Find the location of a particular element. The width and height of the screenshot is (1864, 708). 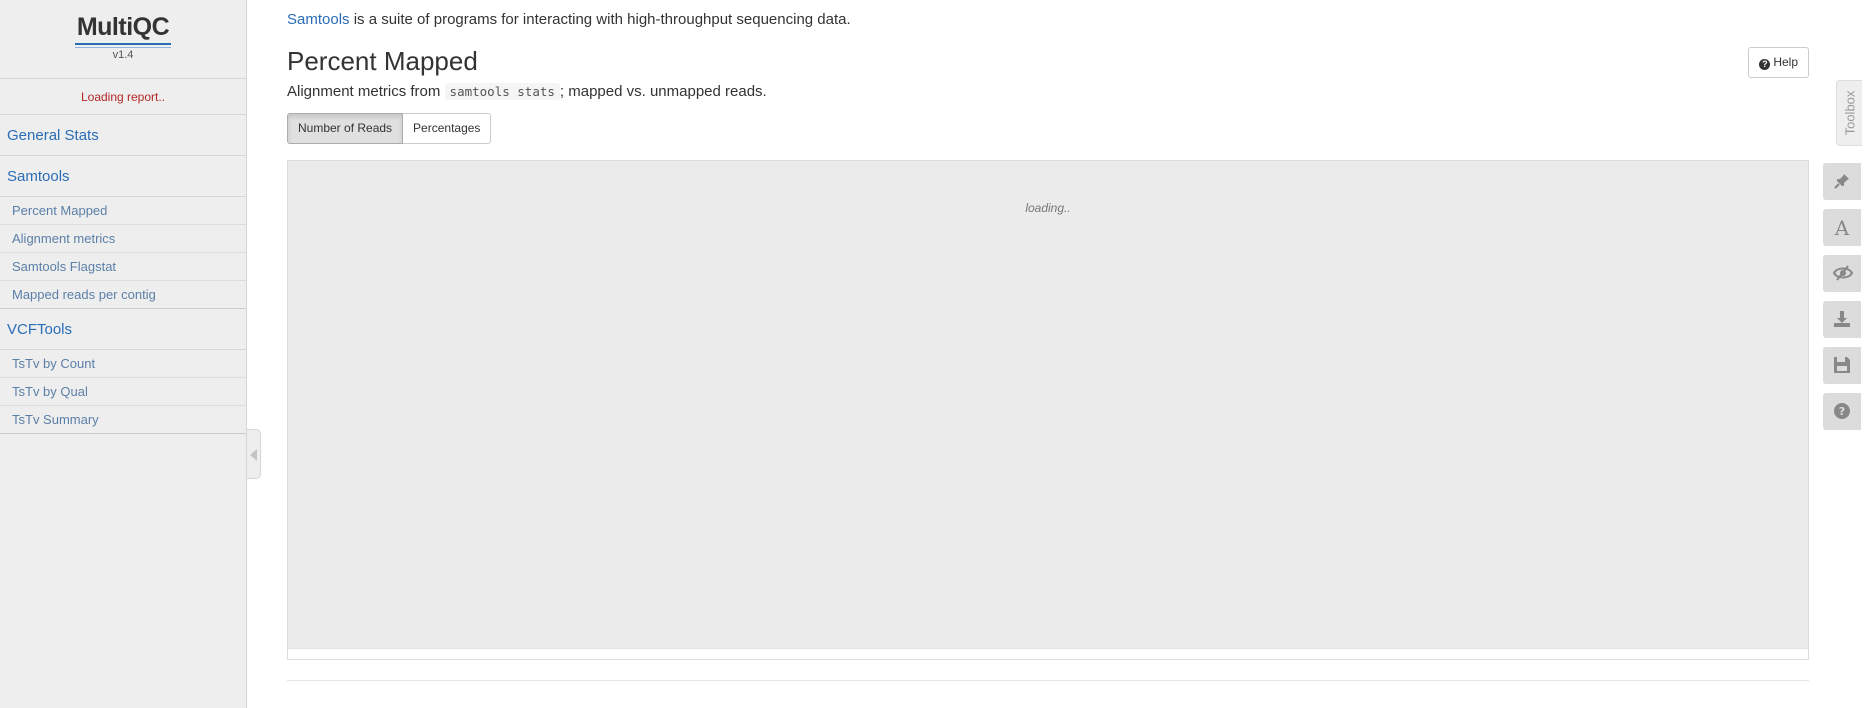

toolbox-save-button is located at coordinates (1842, 365).